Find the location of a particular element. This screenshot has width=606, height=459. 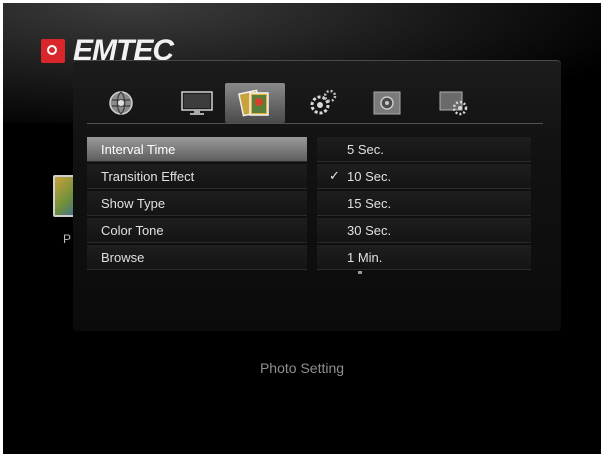

tab-display is located at coordinates (197, 103).